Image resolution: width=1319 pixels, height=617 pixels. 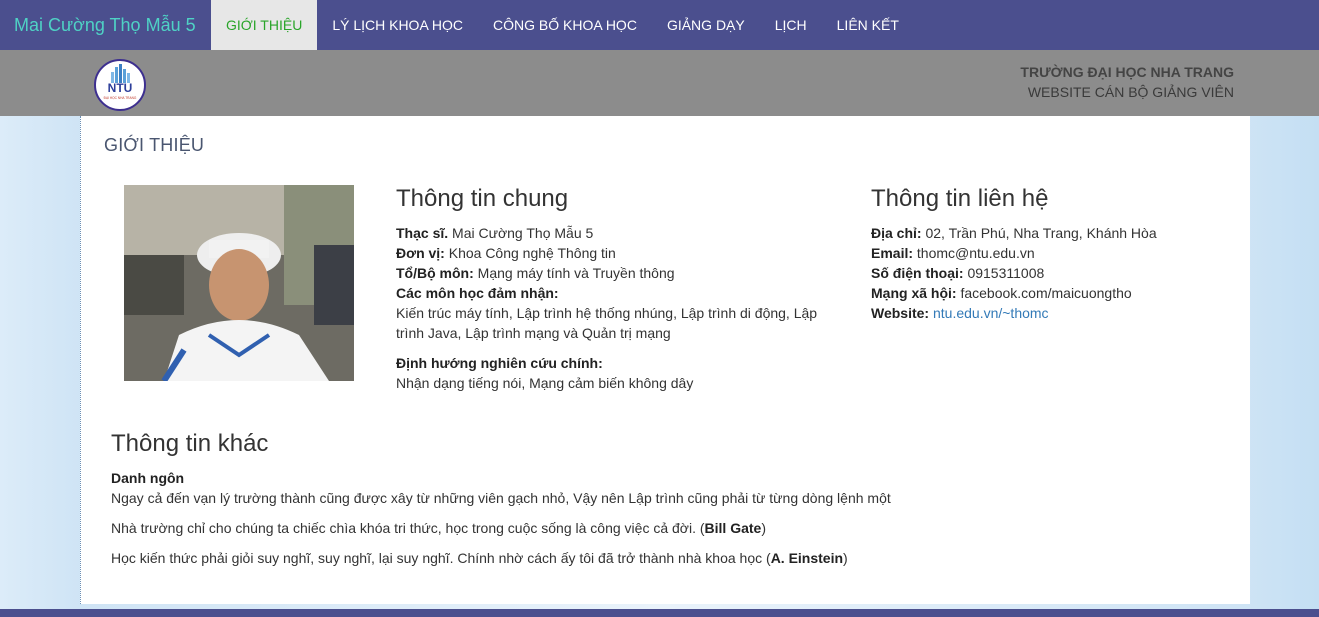 I want to click on unit-label: Đơn vị:, so click(x=420, y=253).